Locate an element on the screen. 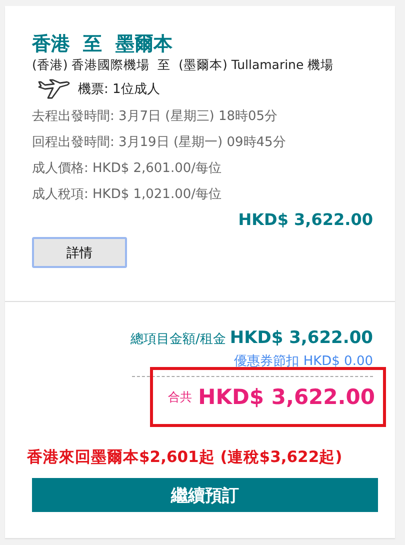 This screenshot has width=405, height=545. detail-row-text: 成人價格: HKD$ 2,601.00/每位 is located at coordinates (127, 169).